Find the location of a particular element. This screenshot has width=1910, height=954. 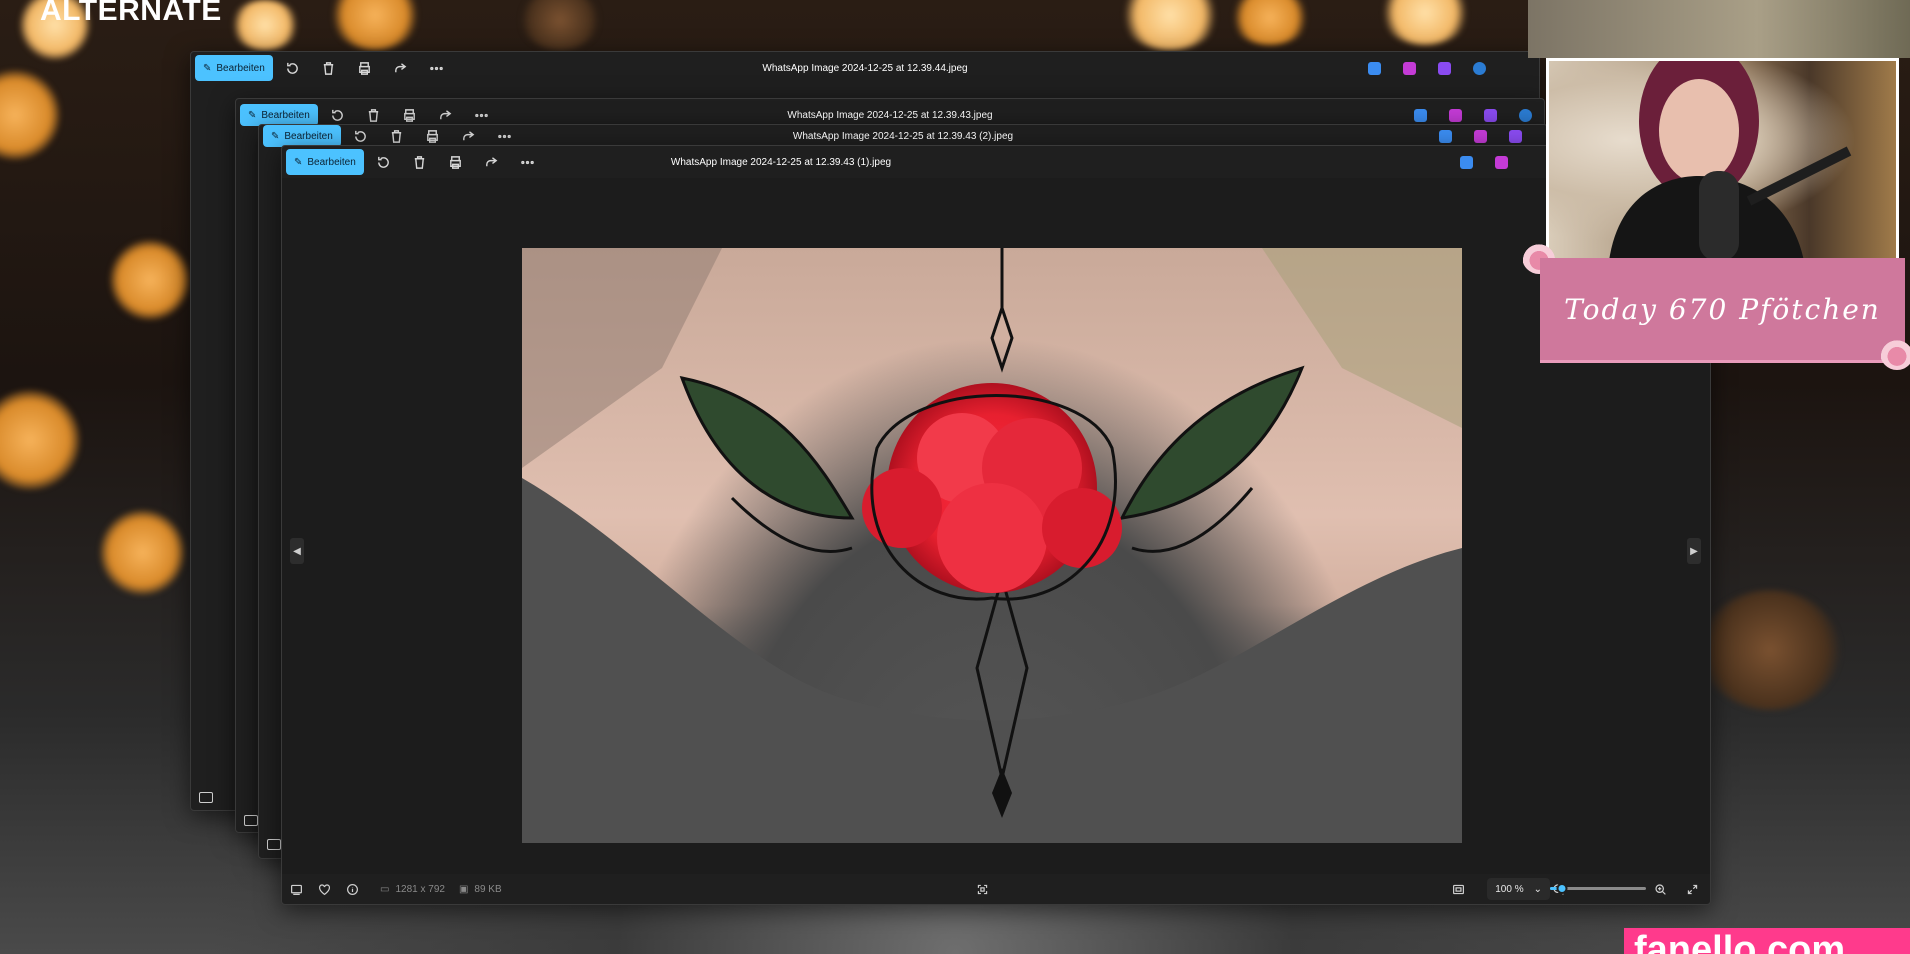

zoom-in-icon is located at coordinates (1660, 889).